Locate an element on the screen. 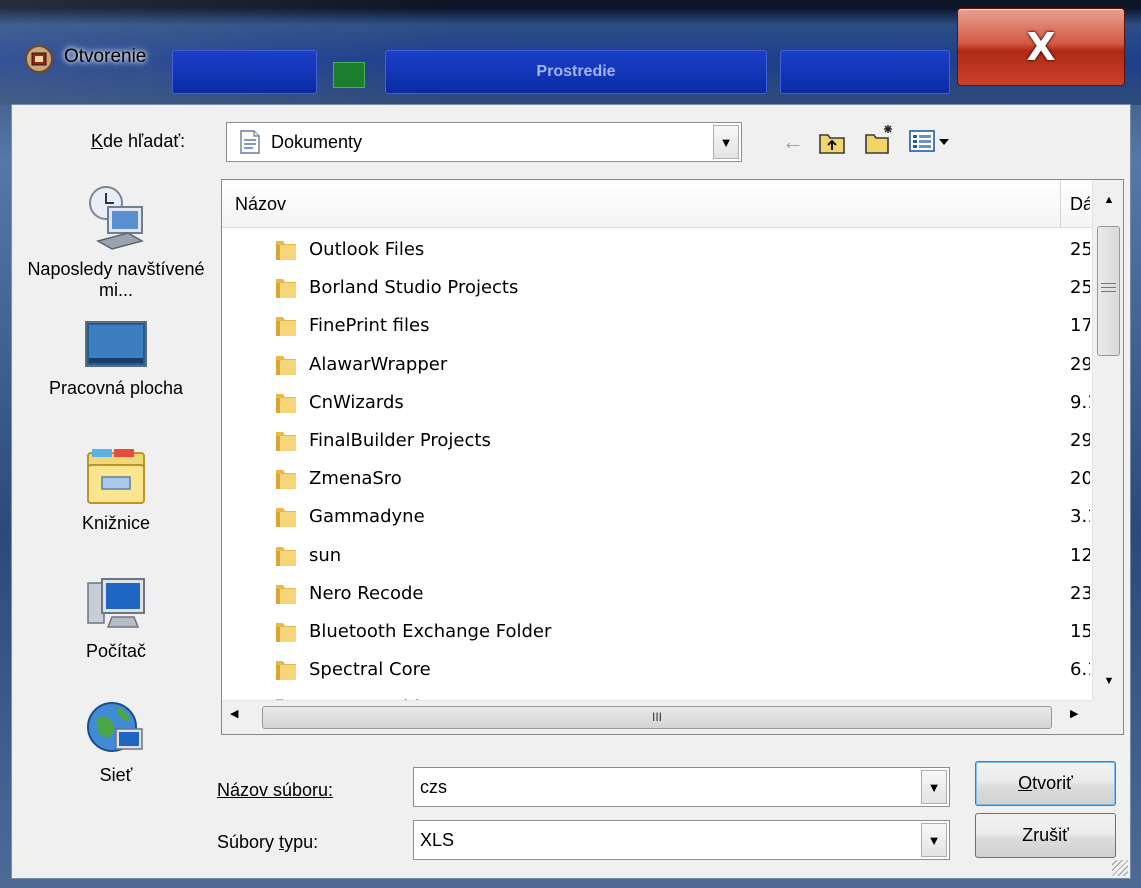 Image resolution: width=1141 pixels, height=888 pixels. list-item: Gammadyne 3.1 is located at coordinates (657, 518).